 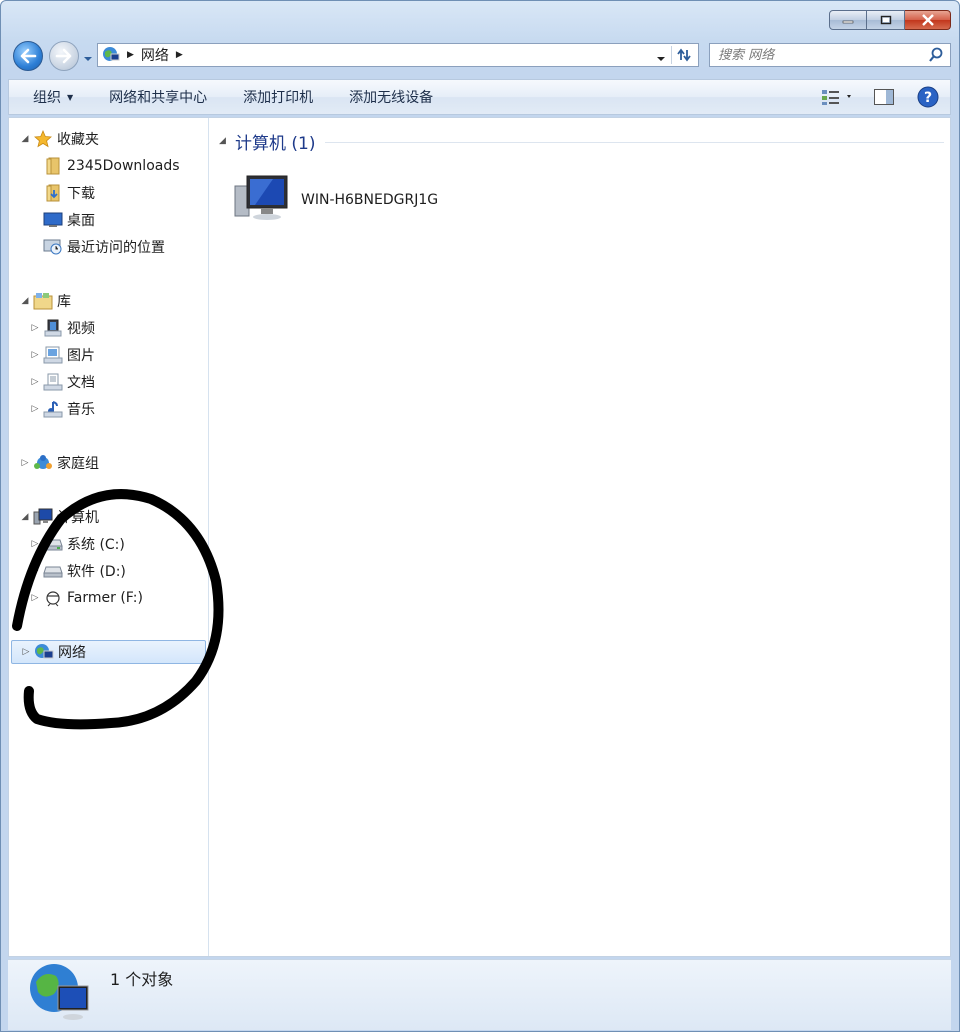 What do you see at coordinates (53, 382) in the screenshot?
I see `documents-icon` at bounding box center [53, 382].